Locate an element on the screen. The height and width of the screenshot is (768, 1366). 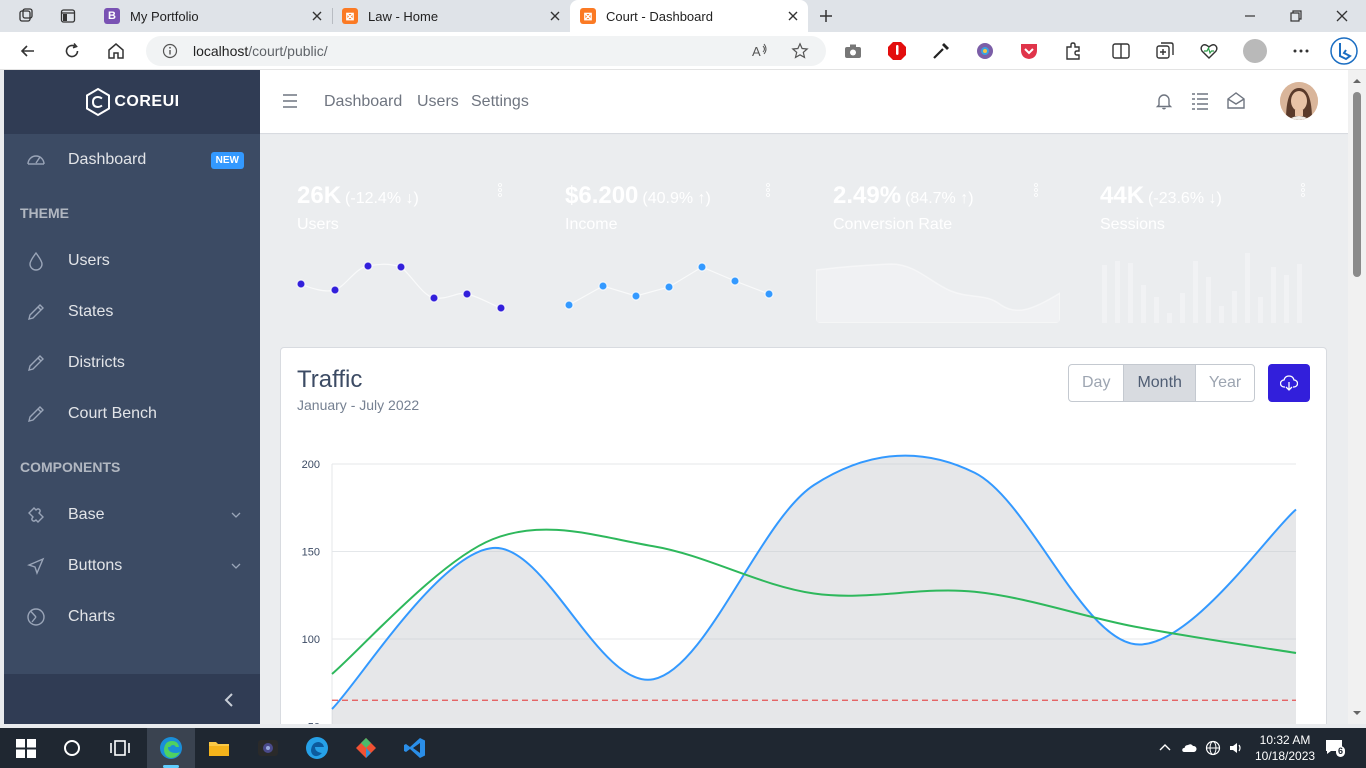
hamburger-menu-icon is located at coordinates (290, 101).